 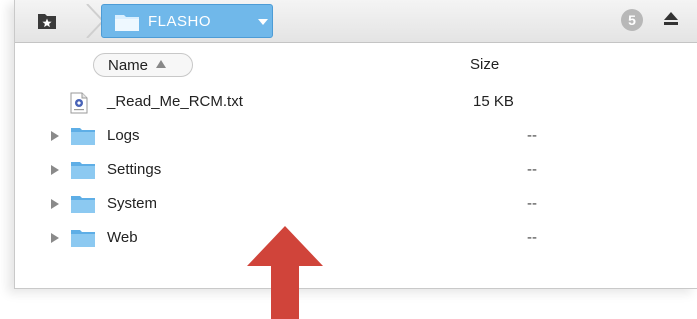 I want to click on text-file-icon, so click(x=79, y=103).